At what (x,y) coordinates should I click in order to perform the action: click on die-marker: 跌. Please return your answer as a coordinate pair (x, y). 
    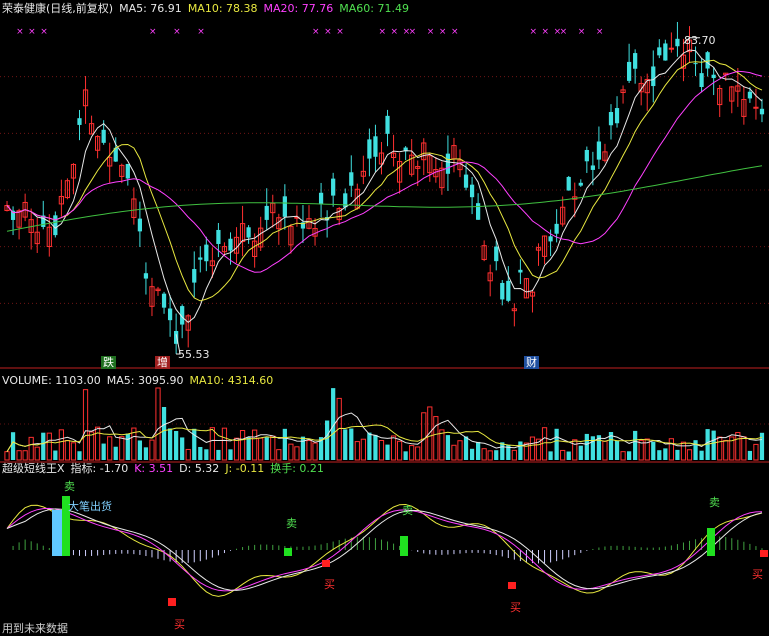
    Looking at the image, I should click on (108, 362).